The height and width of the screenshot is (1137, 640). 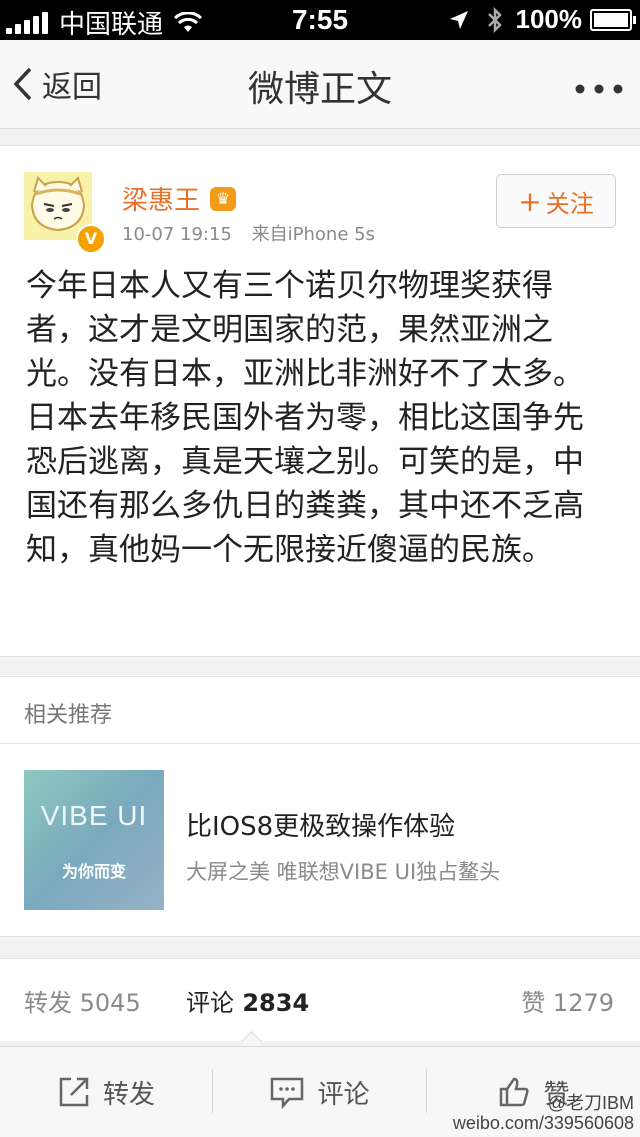 I want to click on follow-button: + 关注, so click(x=556, y=201).